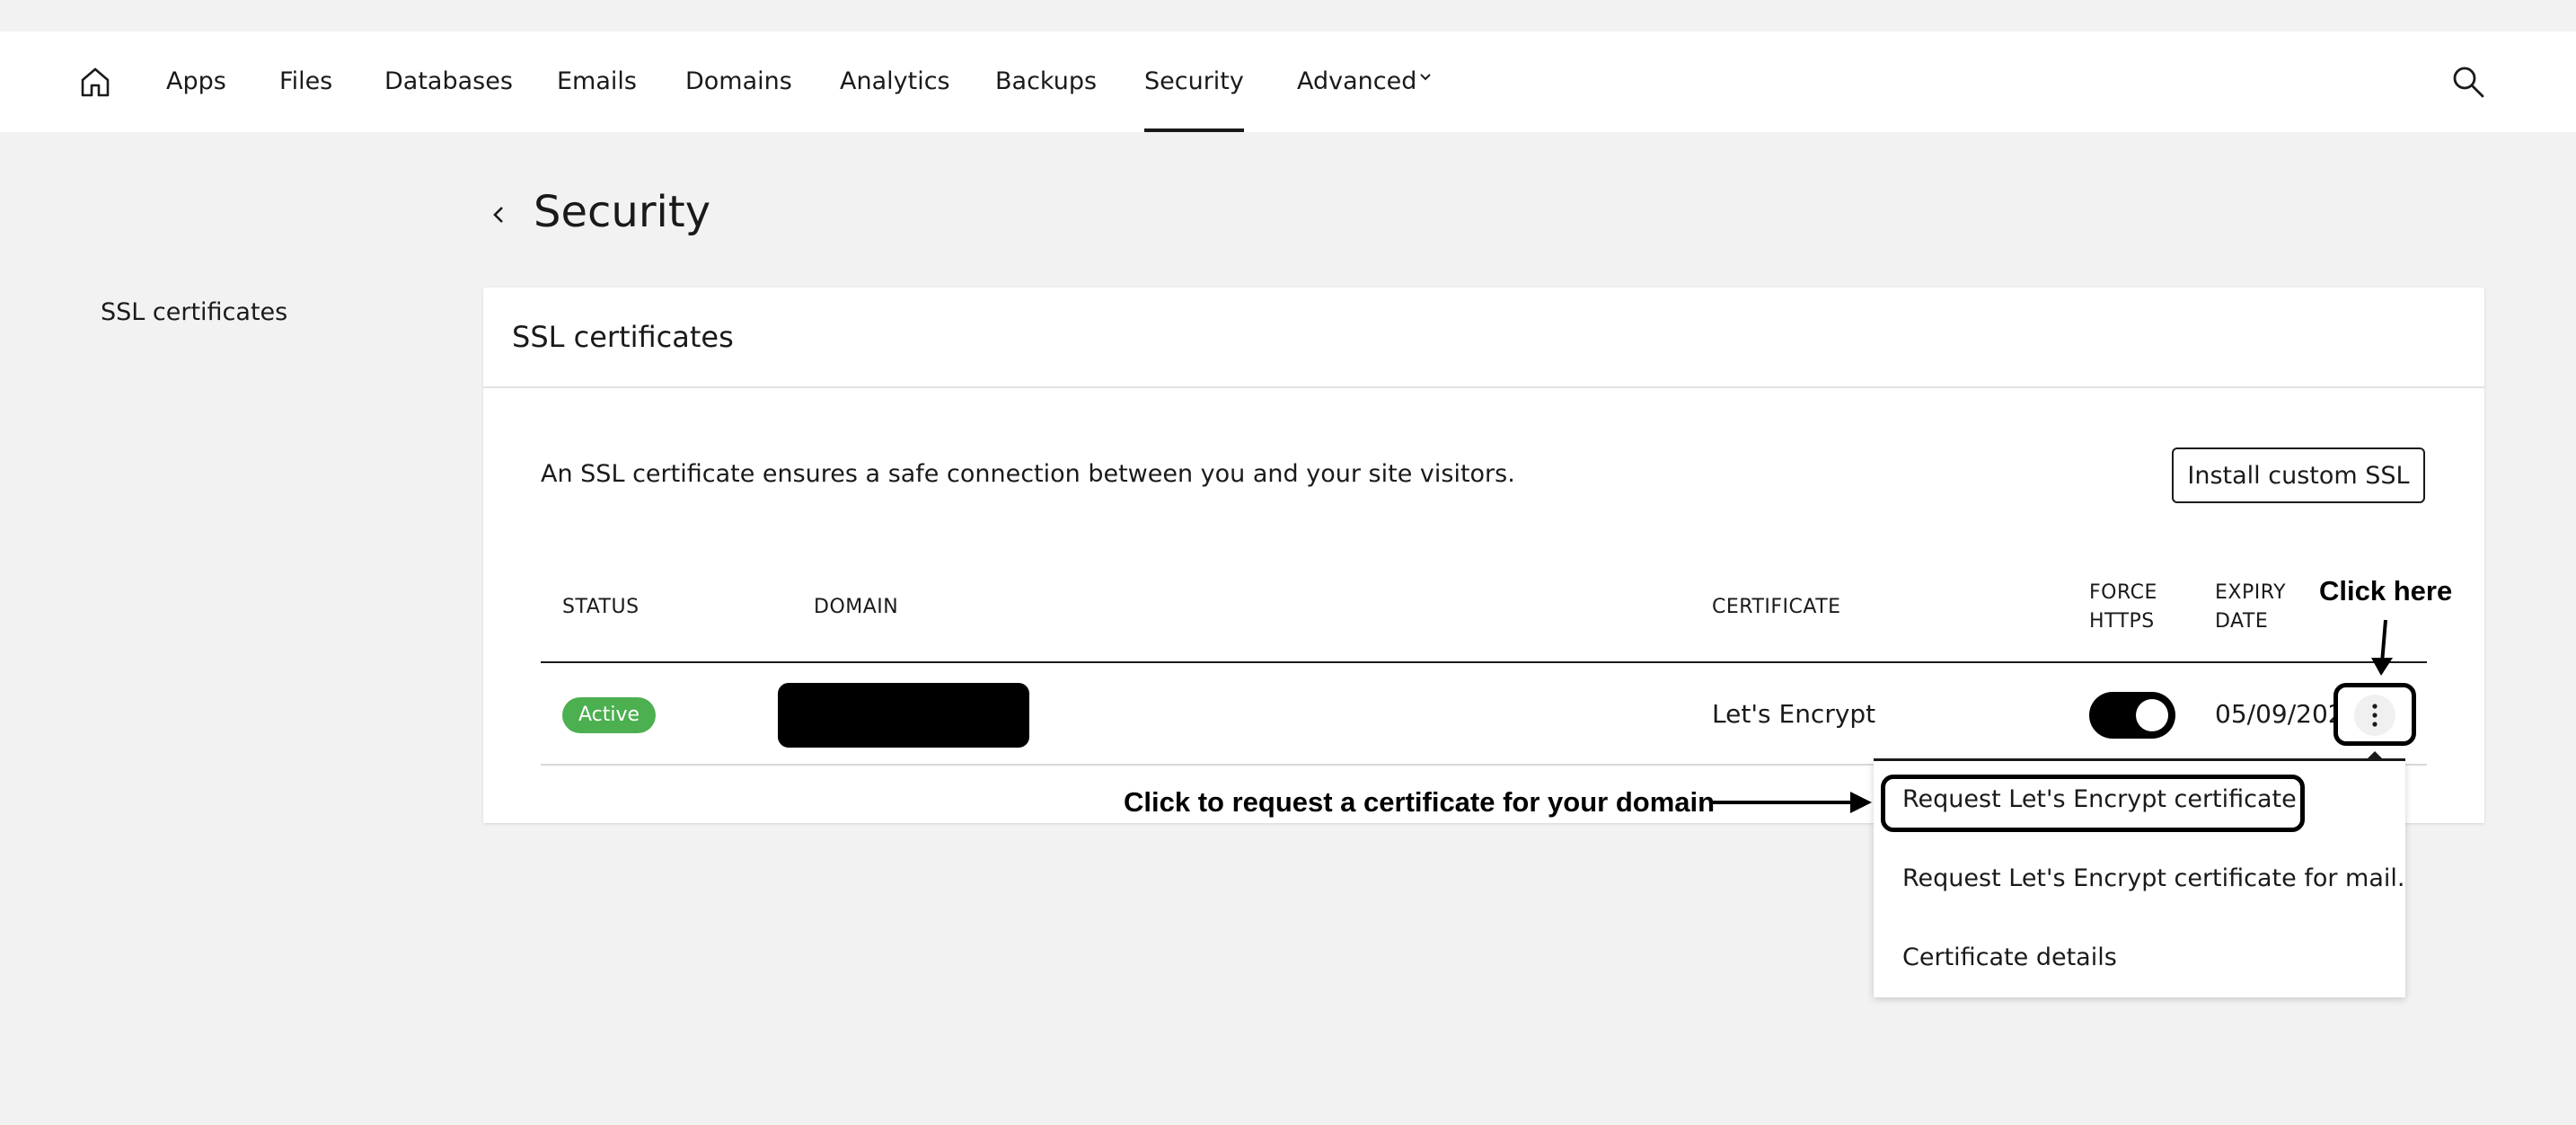 The height and width of the screenshot is (1125, 2576). I want to click on chevron-down-icon, so click(1425, 77).